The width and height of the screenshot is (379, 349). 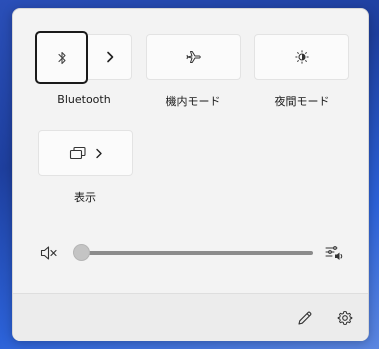 I want to click on project-display-icon, so click(x=78, y=153).